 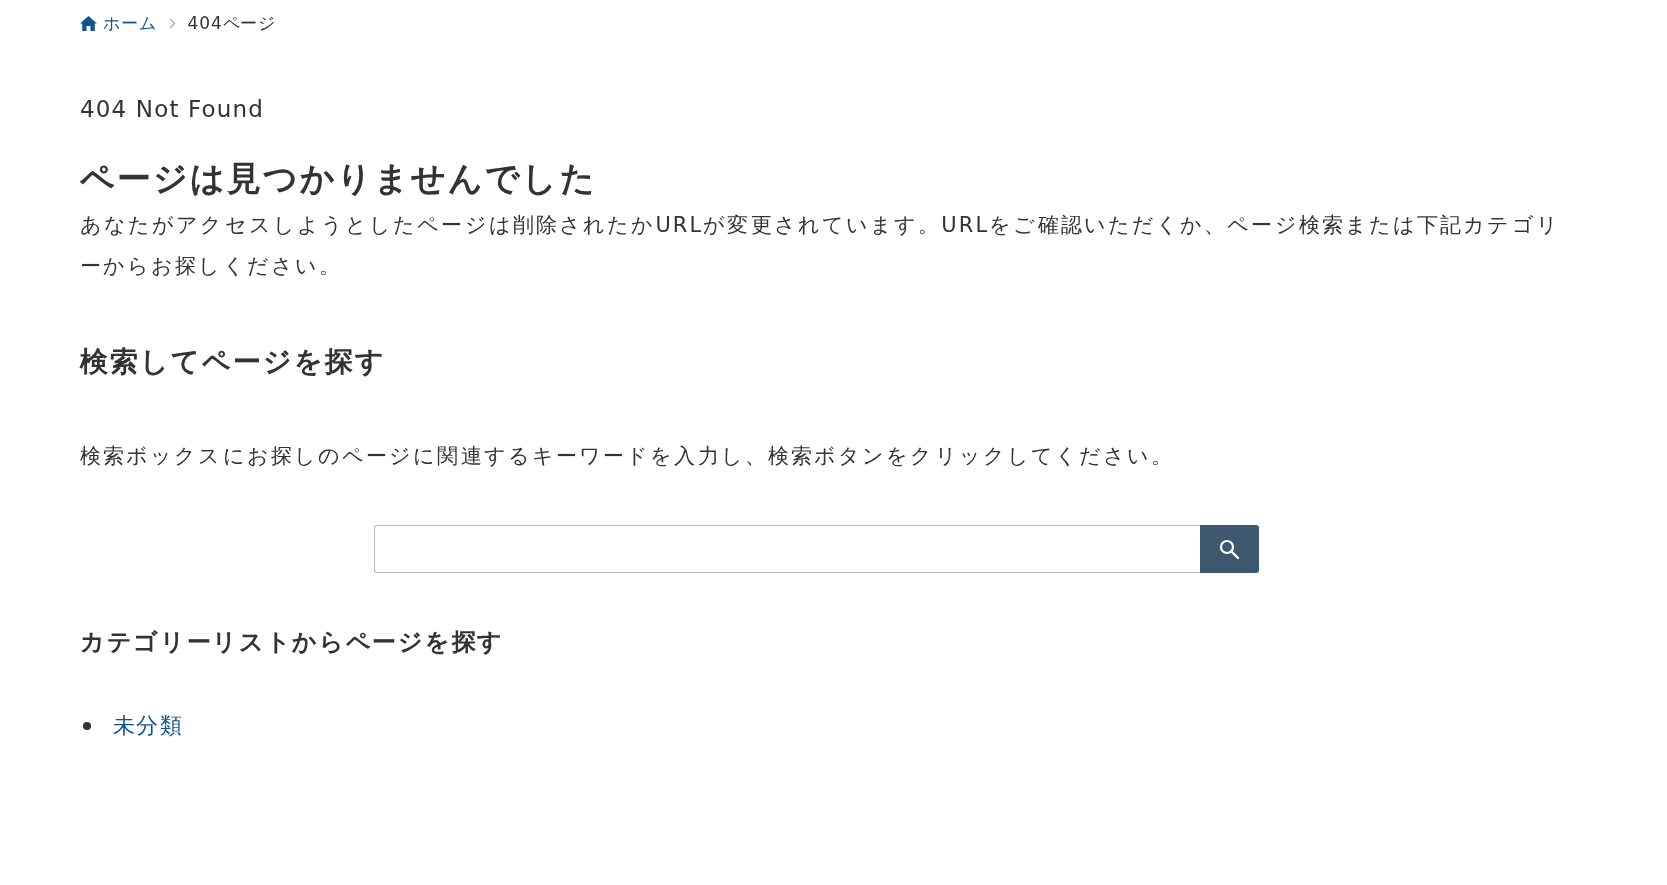 I want to click on page-title: ページは見つかりませんでした, so click(x=338, y=178).